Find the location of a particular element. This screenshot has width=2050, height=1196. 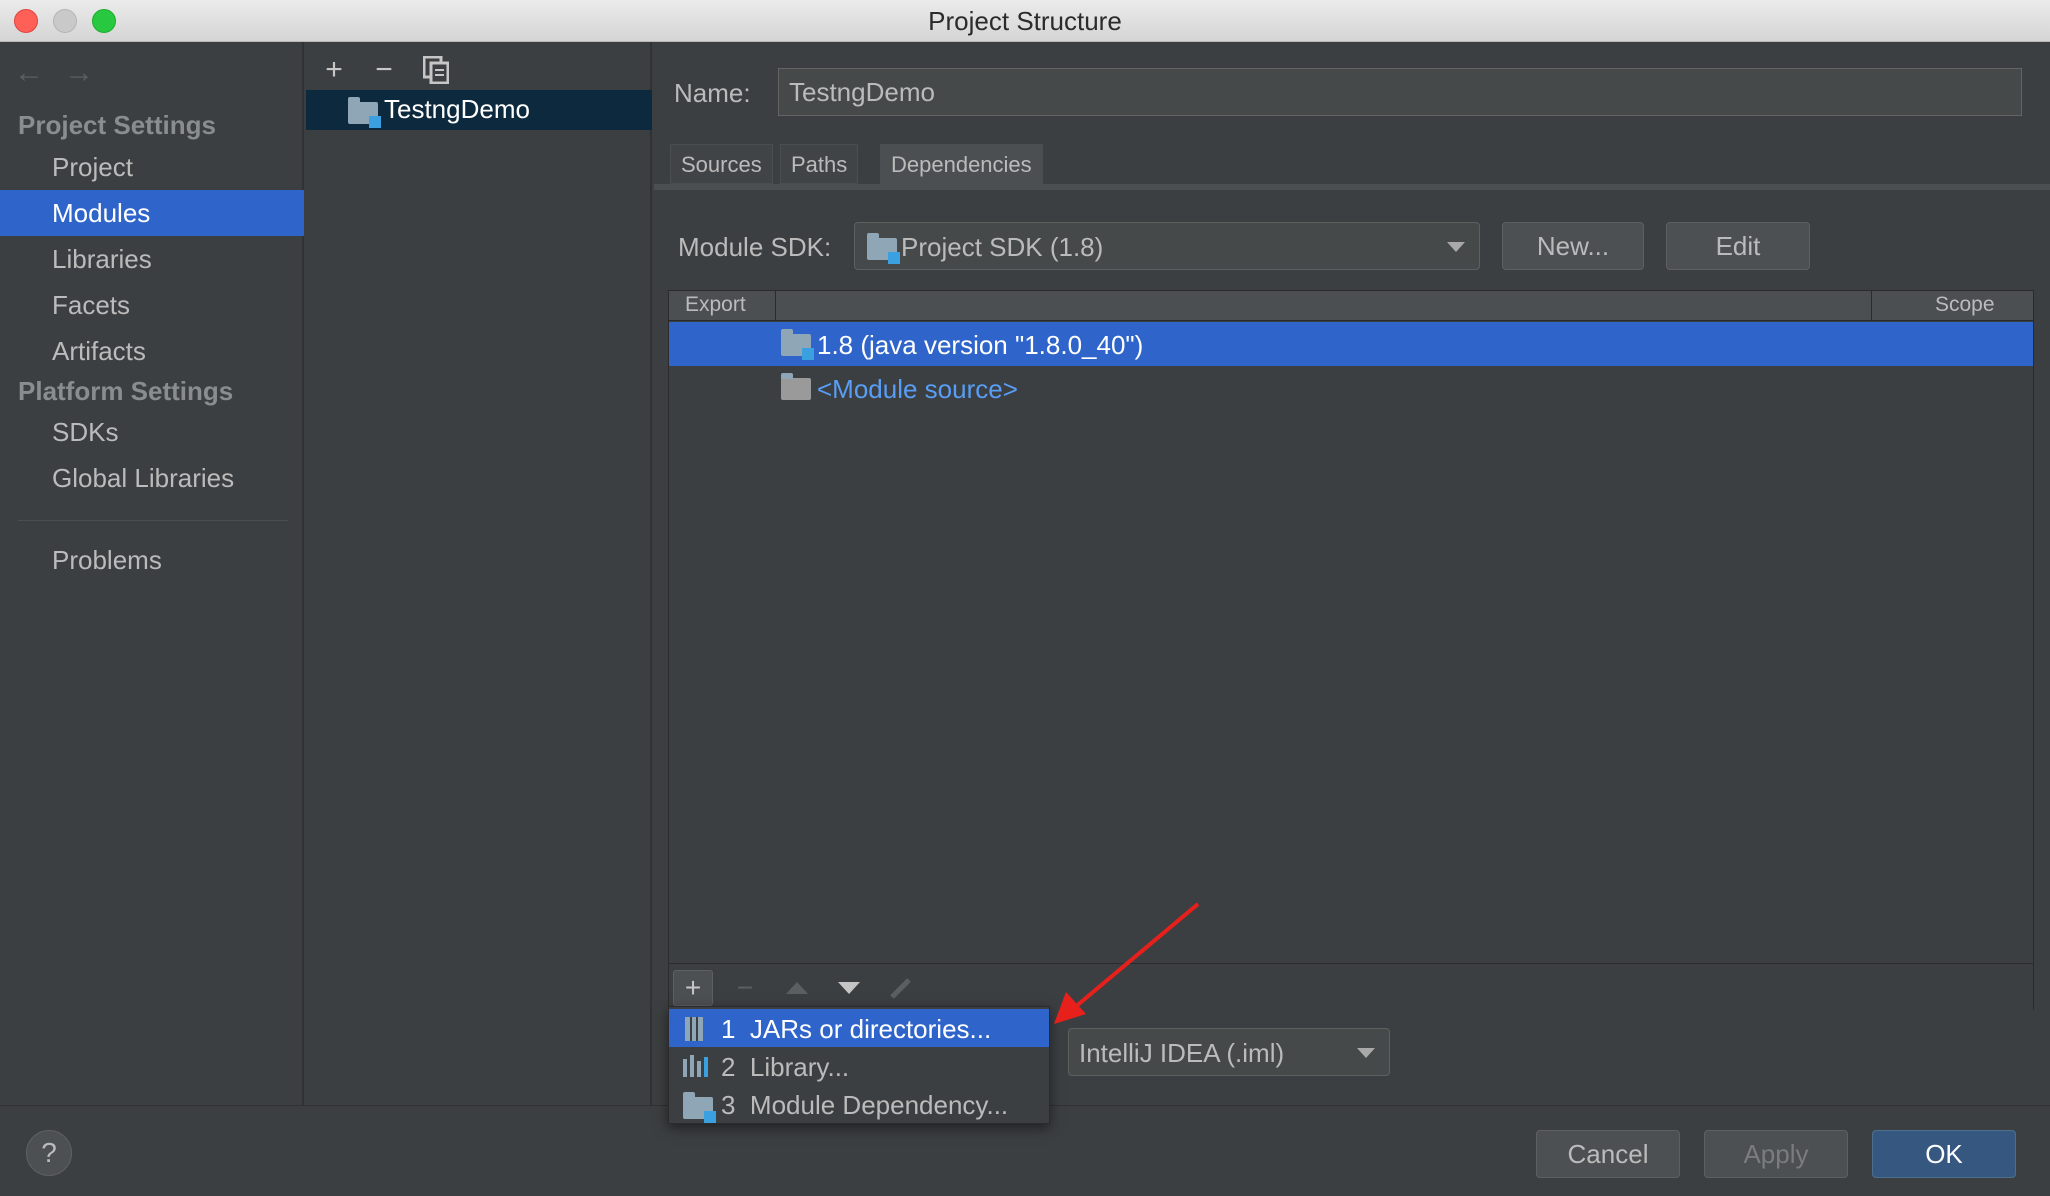

module-name-field is located at coordinates (1400, 92).